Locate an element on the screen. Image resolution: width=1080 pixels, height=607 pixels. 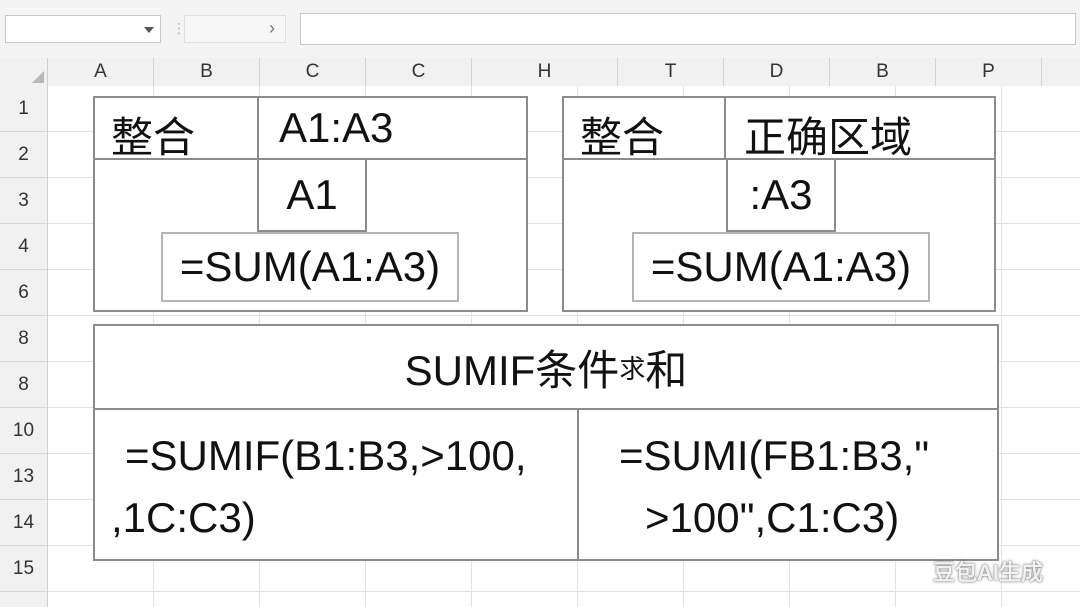
column-header: T is located at coordinates (671, 72).